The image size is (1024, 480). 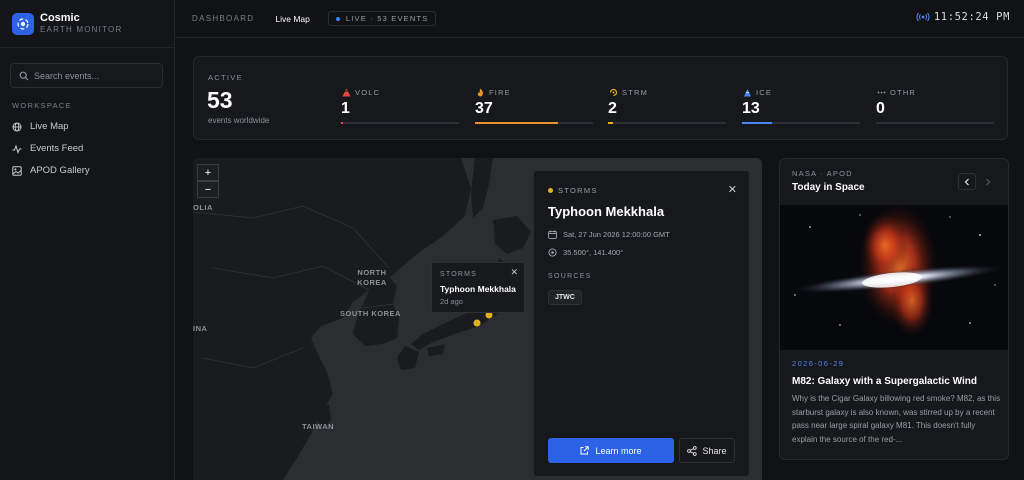 I want to click on stat-code: OTHR, so click(x=903, y=92).